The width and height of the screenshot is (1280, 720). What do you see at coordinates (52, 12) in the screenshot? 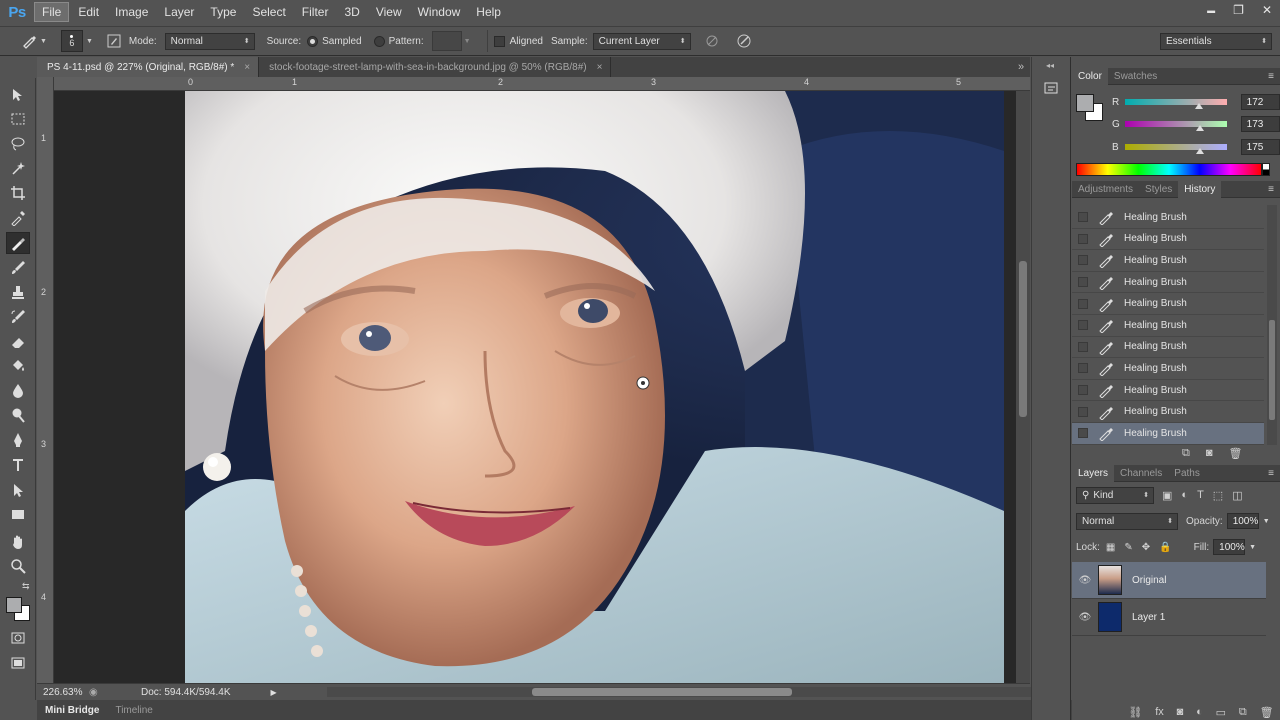
I see `menu-file: File` at bounding box center [52, 12].